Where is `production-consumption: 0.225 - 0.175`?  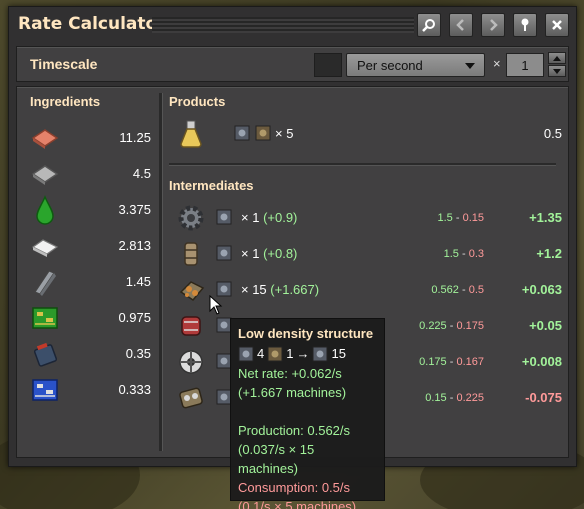 production-consumption: 0.225 - 0.175 is located at coordinates (451, 326).